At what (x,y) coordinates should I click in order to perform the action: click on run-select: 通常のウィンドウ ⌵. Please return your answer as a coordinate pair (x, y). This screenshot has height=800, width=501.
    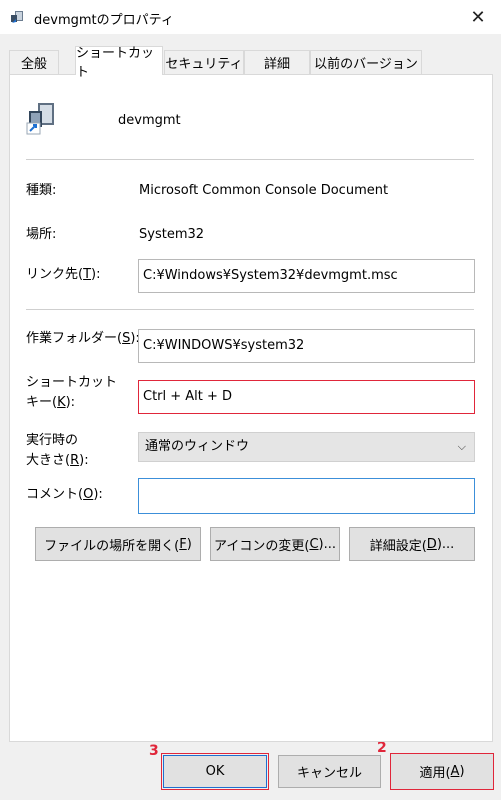
    Looking at the image, I should click on (306, 447).